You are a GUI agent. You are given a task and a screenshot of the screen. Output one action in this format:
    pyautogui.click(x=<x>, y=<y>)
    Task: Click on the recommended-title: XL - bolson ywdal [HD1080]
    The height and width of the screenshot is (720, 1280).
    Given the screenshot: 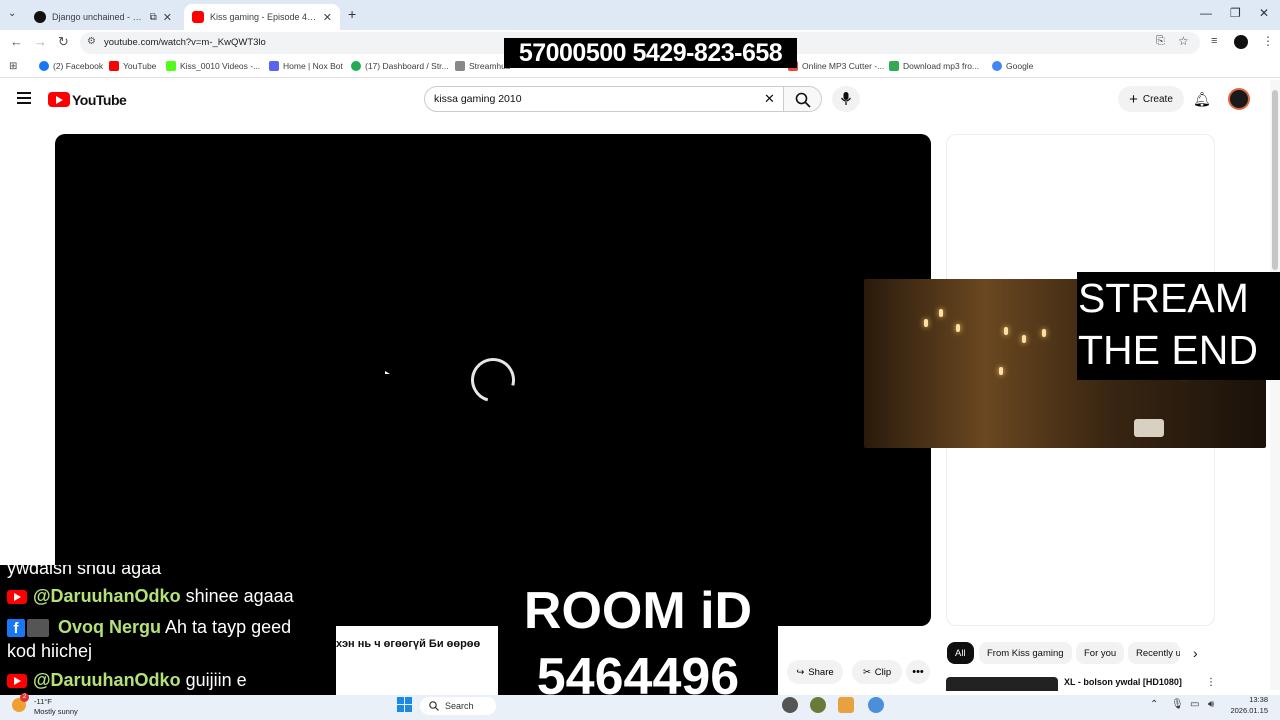 What is the action you would take?
    pyautogui.click(x=1123, y=682)
    